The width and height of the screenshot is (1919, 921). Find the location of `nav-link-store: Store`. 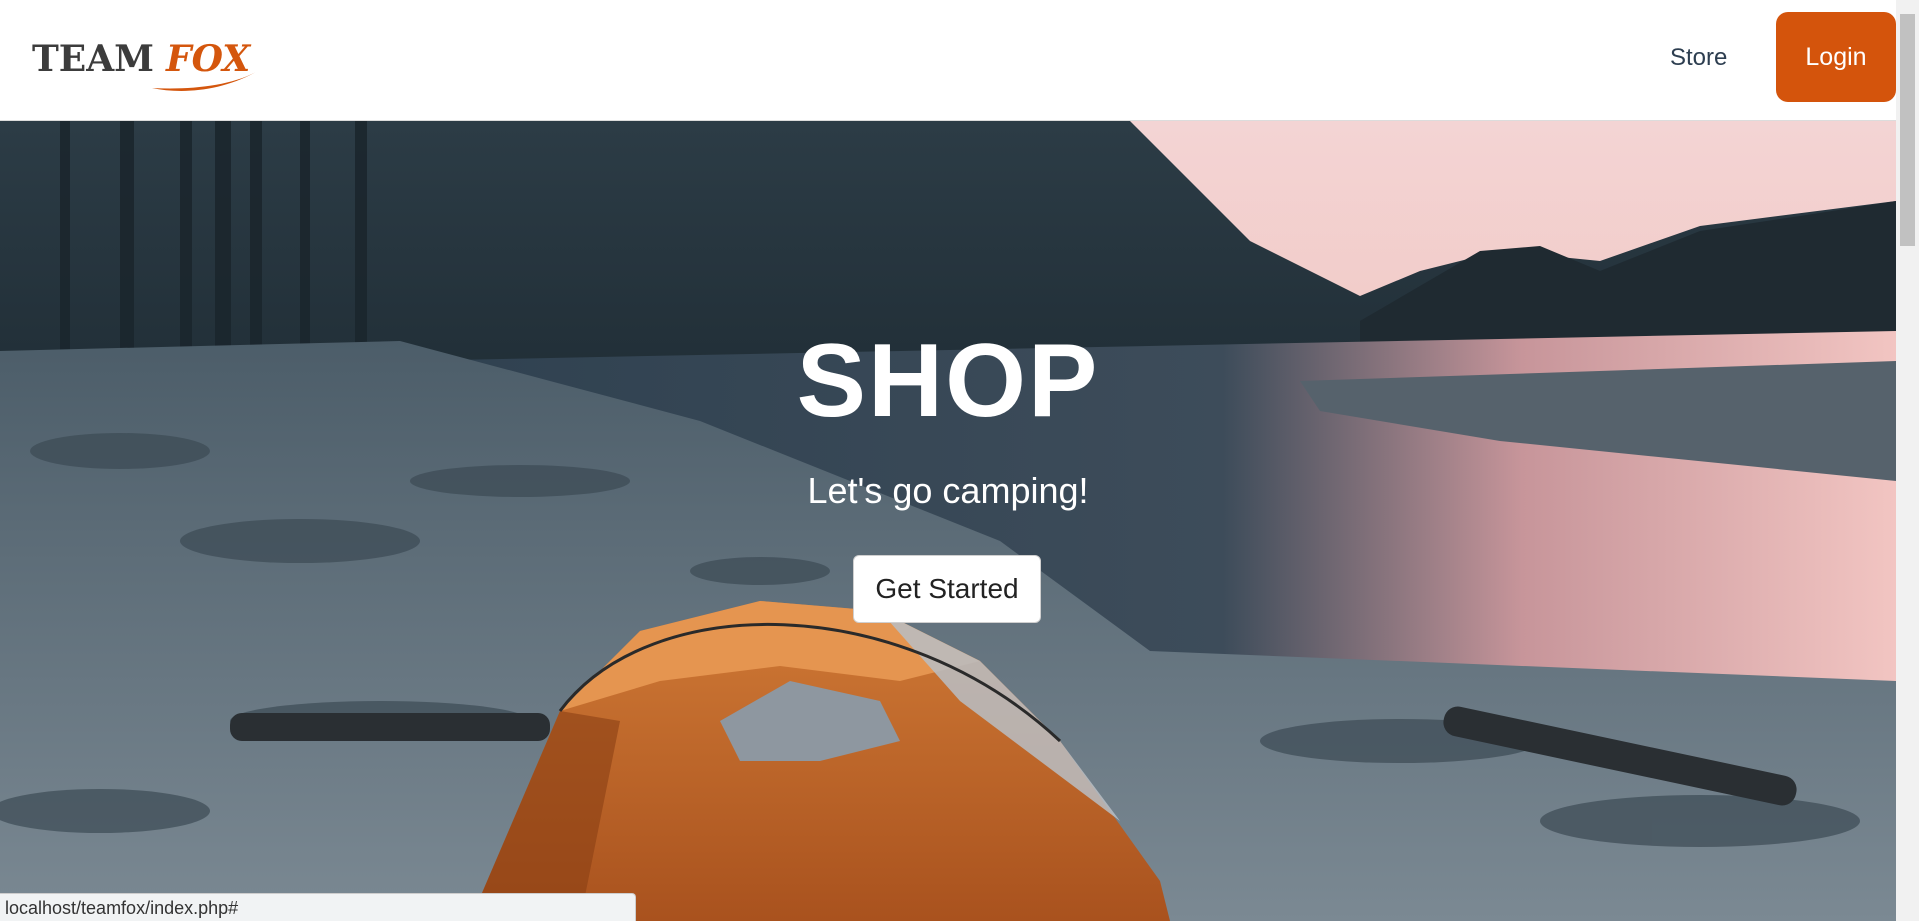

nav-link-store: Store is located at coordinates (1698, 58).